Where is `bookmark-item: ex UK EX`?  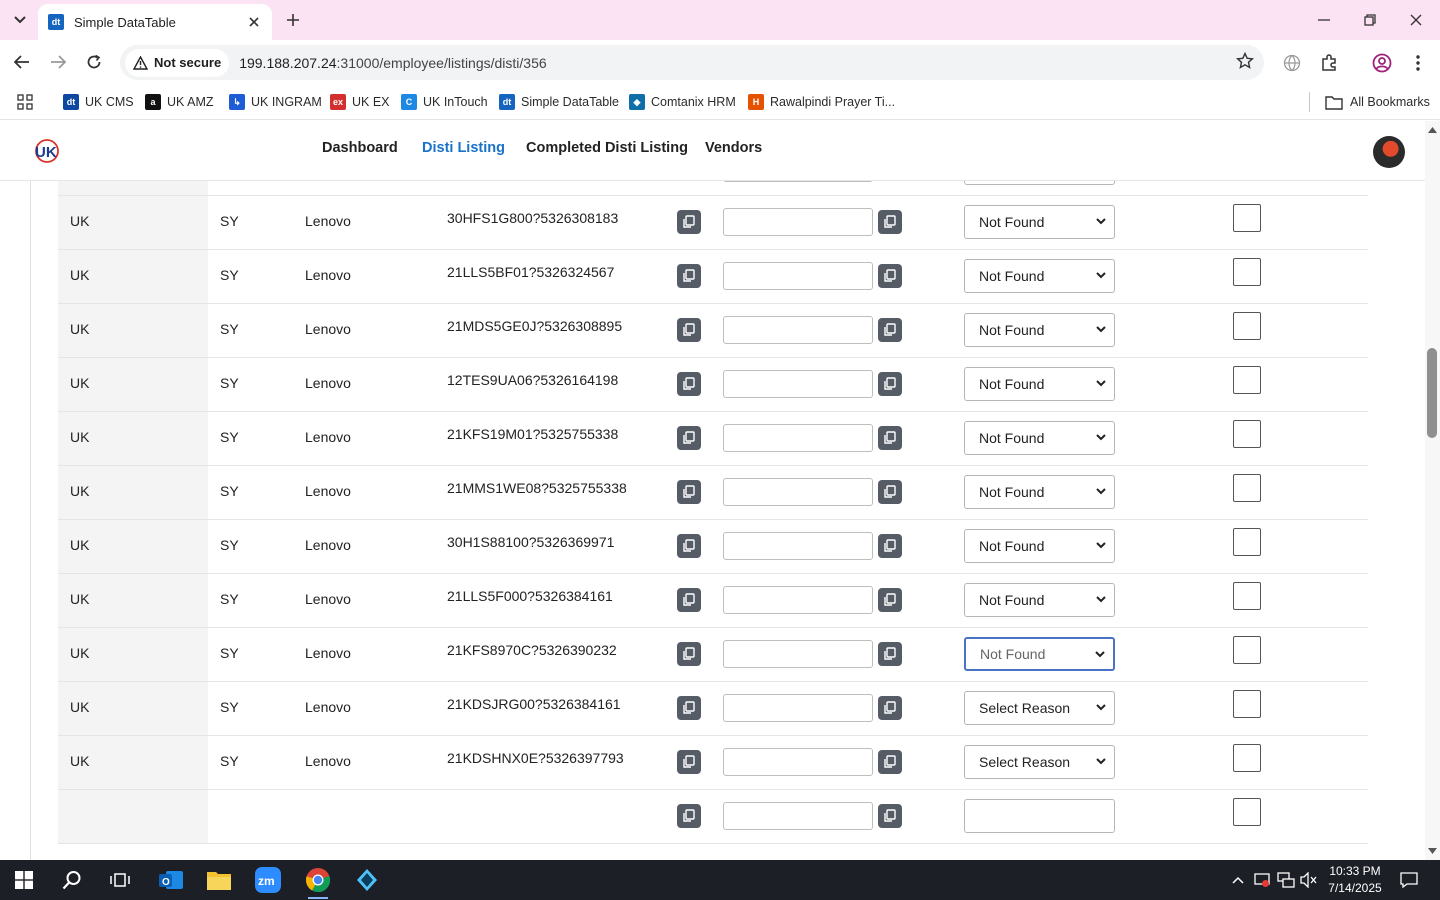 bookmark-item: ex UK EX is located at coordinates (360, 102).